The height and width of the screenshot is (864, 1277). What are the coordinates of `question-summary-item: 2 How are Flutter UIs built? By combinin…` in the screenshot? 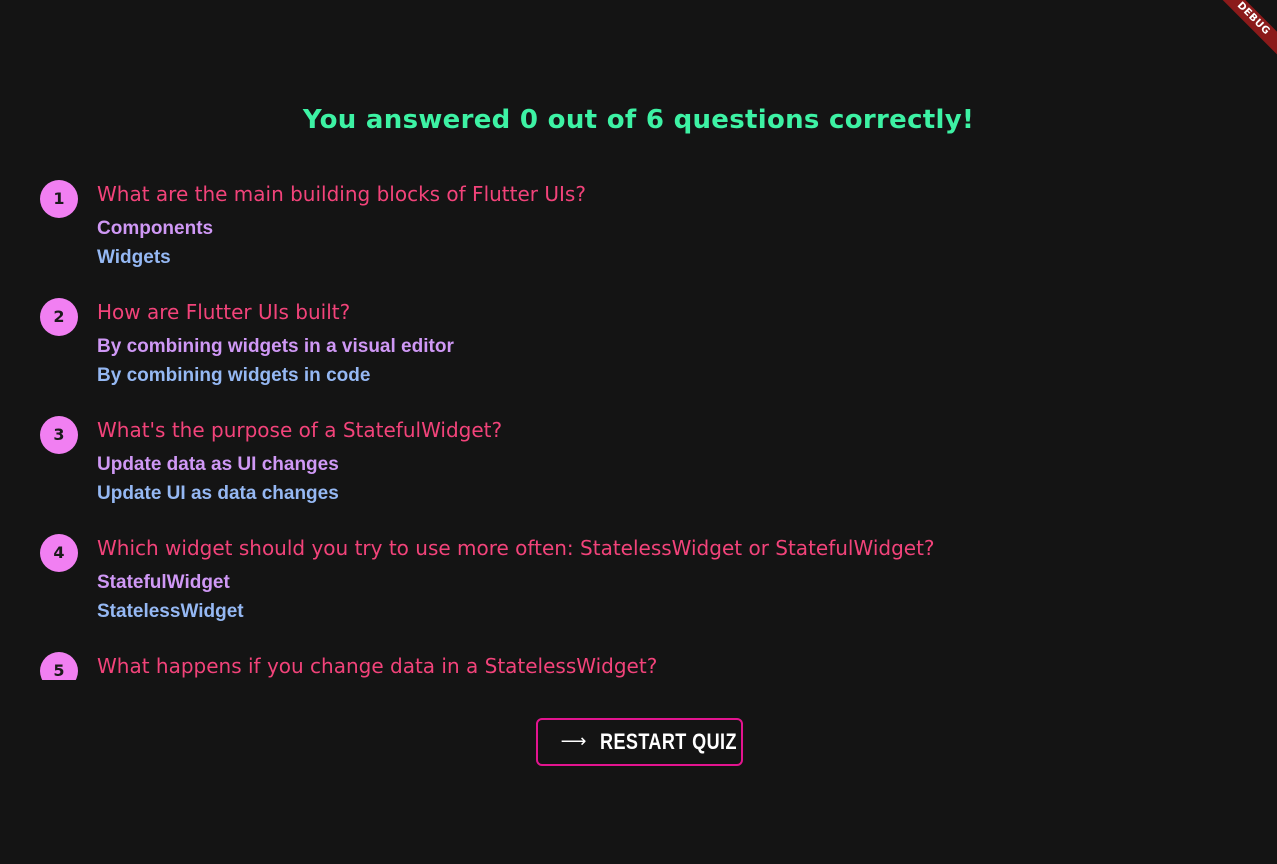 It's located at (650, 355).